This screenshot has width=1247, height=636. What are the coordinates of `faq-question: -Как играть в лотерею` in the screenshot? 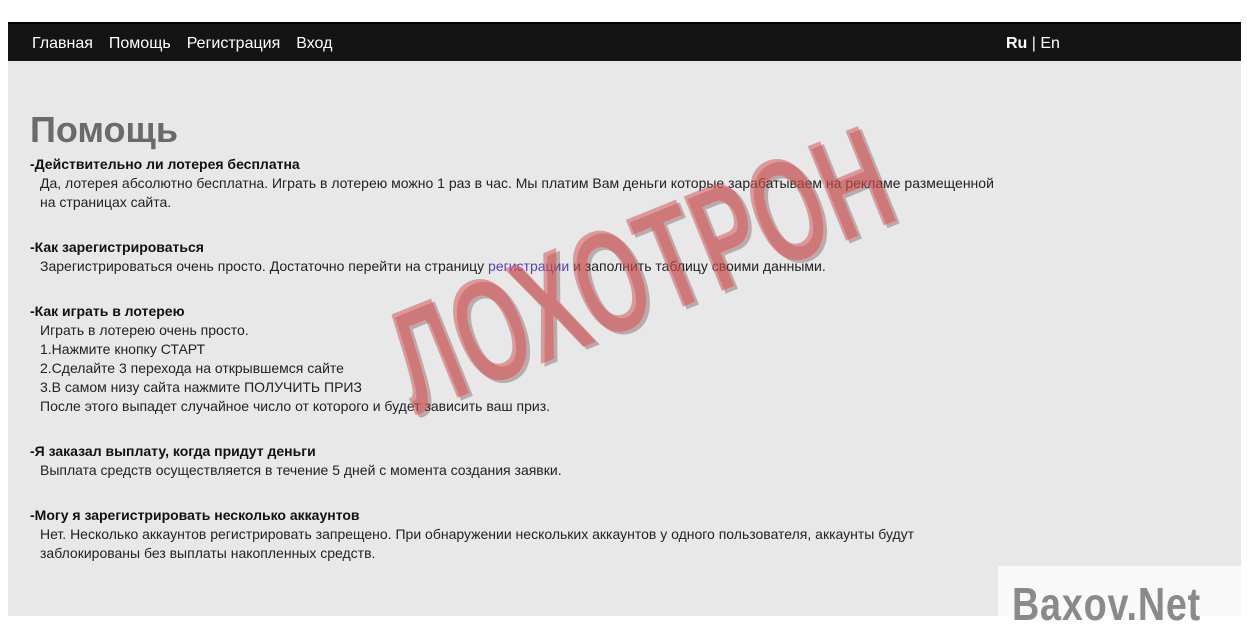 It's located at (107, 311).